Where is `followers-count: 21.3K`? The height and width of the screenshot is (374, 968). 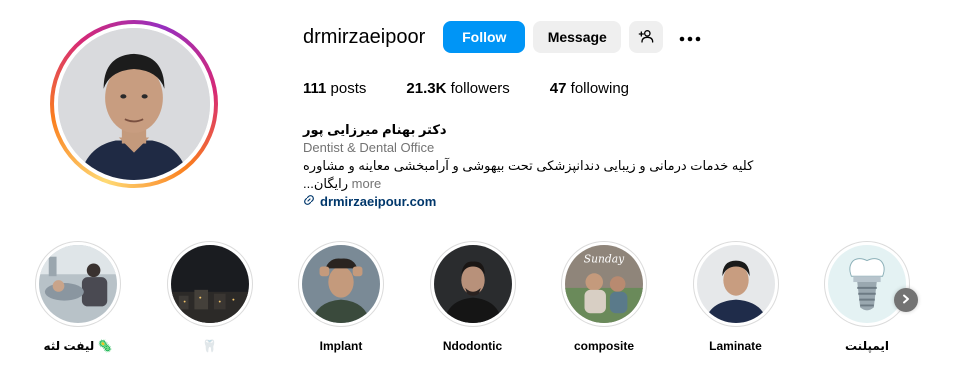
followers-count: 21.3K is located at coordinates (426, 88).